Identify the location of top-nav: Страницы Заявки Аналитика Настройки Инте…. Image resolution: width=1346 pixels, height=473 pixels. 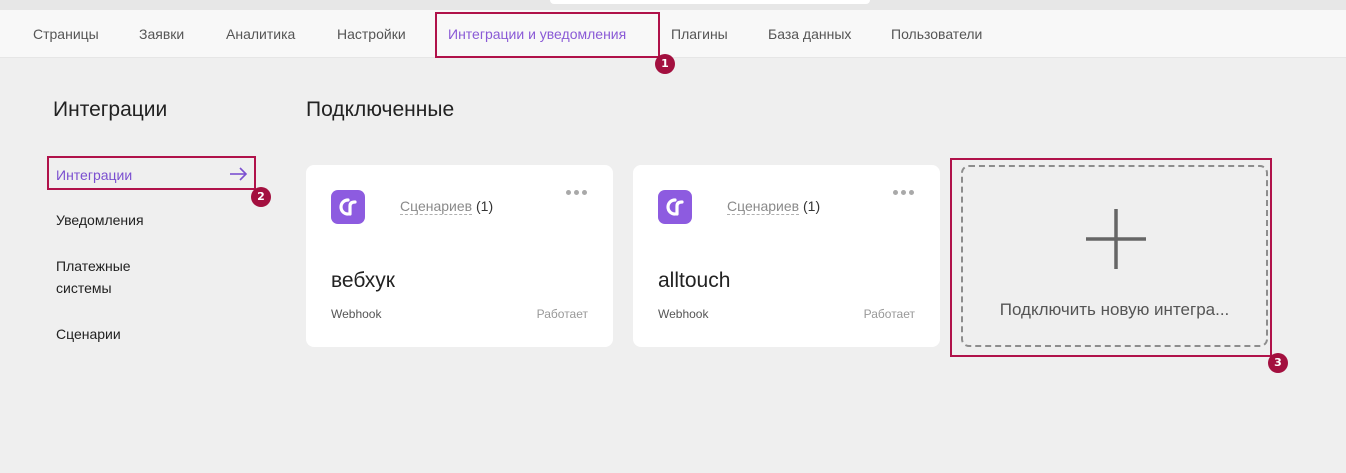
(673, 34).